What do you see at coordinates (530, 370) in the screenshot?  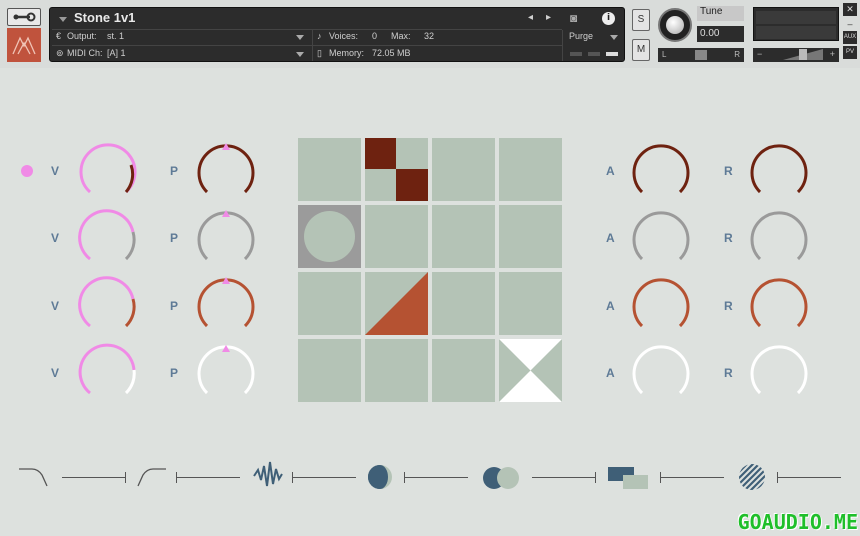 I see `grid-pad-hourglass` at bounding box center [530, 370].